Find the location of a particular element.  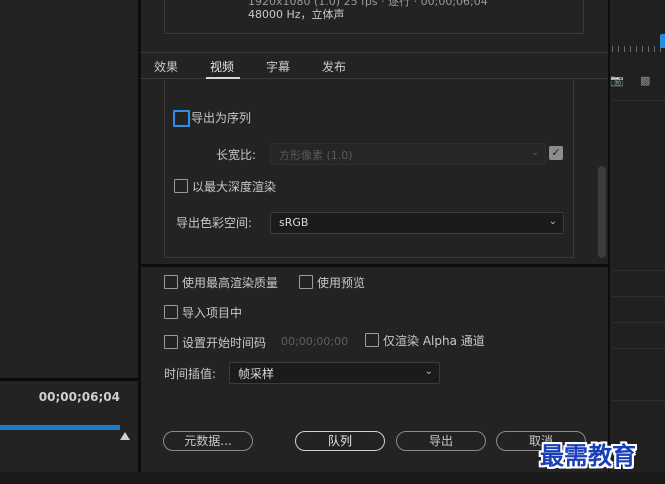

watermark-logo: 最需教育 is located at coordinates (588, 455).